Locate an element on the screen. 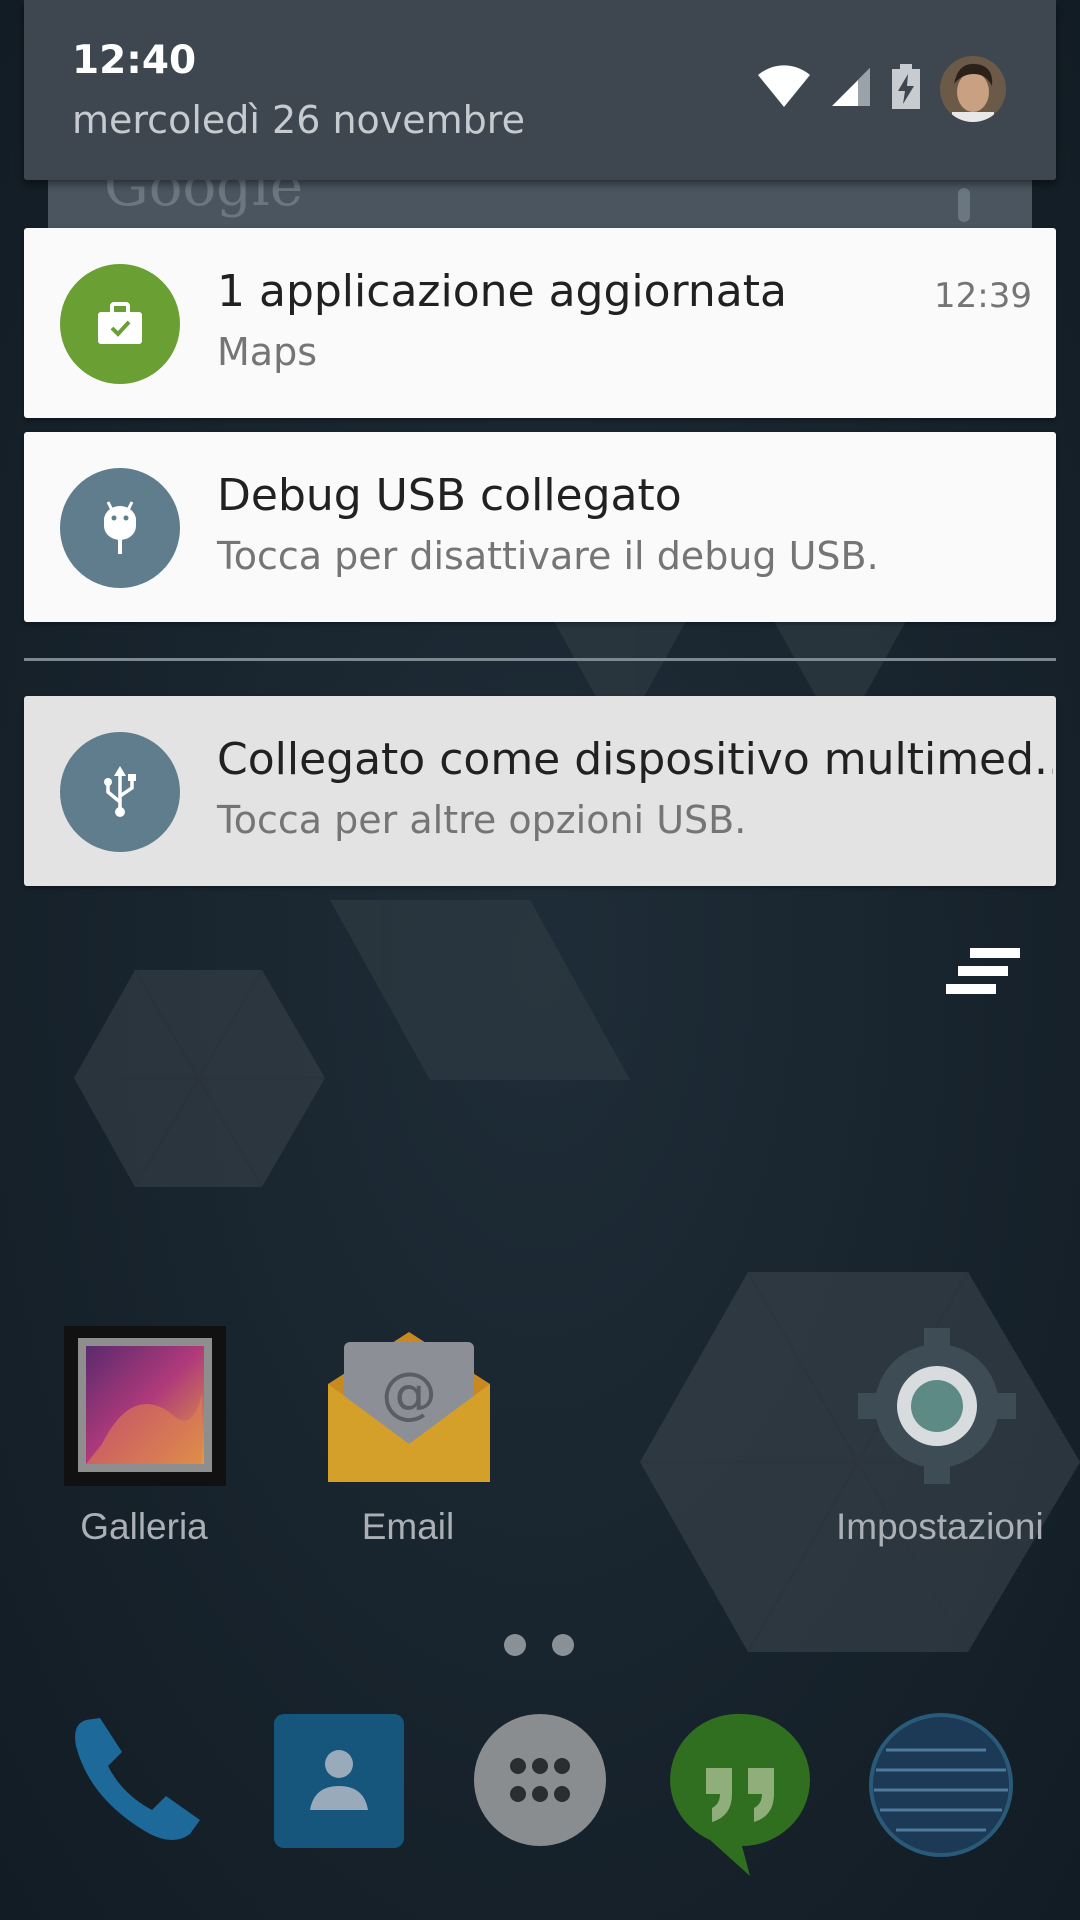 The image size is (1080, 1920). contacts-icon is located at coordinates (340, 1780).